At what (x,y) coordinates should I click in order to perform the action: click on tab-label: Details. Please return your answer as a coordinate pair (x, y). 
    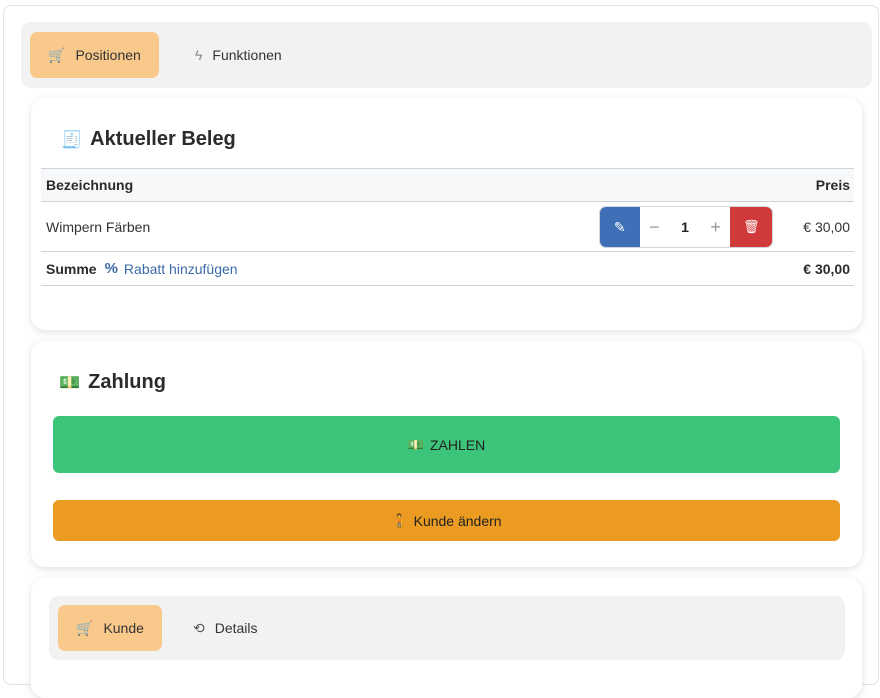
    Looking at the image, I should click on (236, 628).